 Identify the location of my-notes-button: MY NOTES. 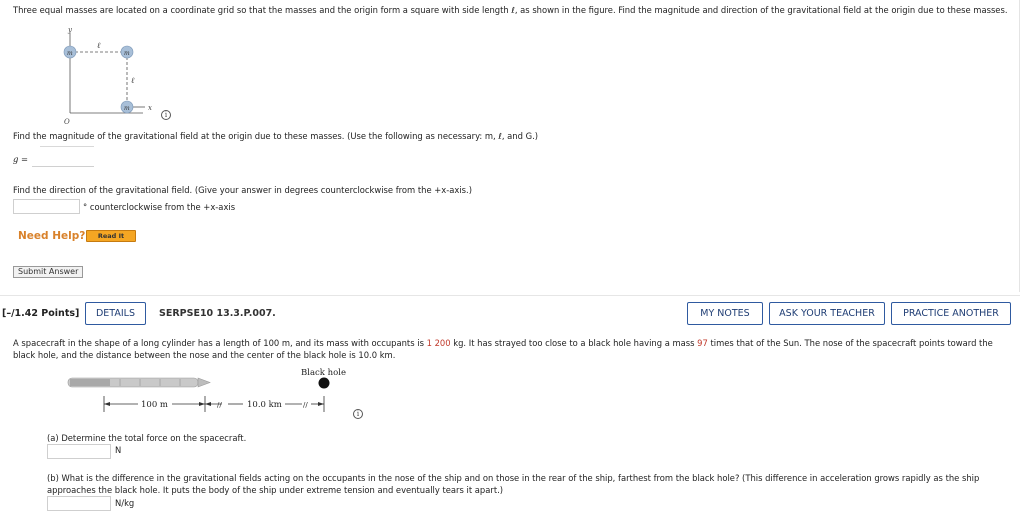
(725, 313).